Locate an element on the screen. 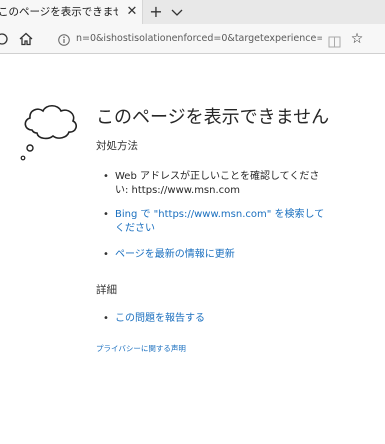 The height and width of the screenshot is (444, 385). tab-close-icon: ✕ is located at coordinates (132, 12).